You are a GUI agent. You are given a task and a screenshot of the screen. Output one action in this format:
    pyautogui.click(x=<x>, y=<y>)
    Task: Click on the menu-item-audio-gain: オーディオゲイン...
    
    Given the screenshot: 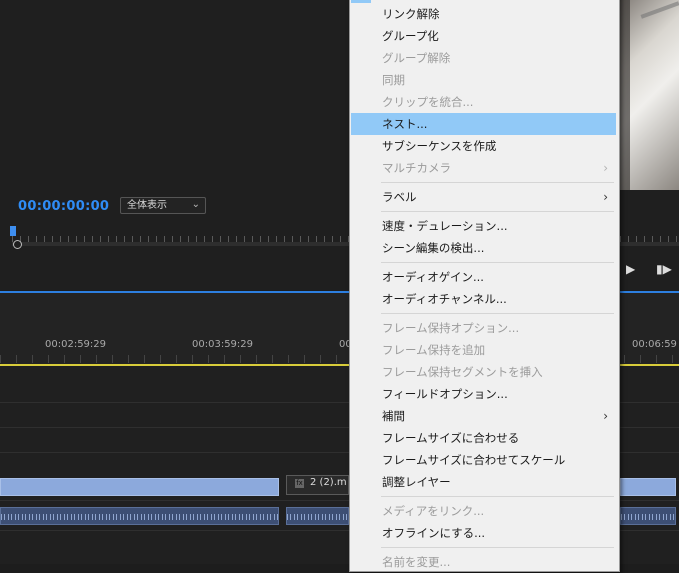 What is the action you would take?
    pyautogui.click(x=483, y=277)
    